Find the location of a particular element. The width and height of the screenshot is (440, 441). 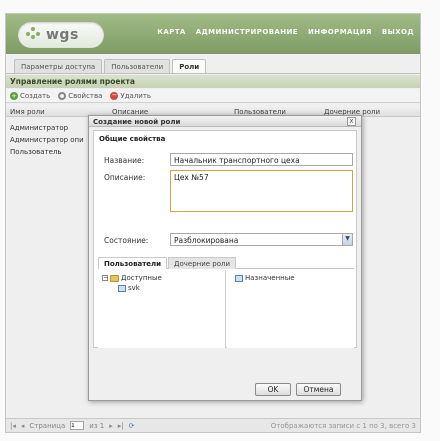

dialog-title: Создание новой роли is located at coordinates (225, 121).